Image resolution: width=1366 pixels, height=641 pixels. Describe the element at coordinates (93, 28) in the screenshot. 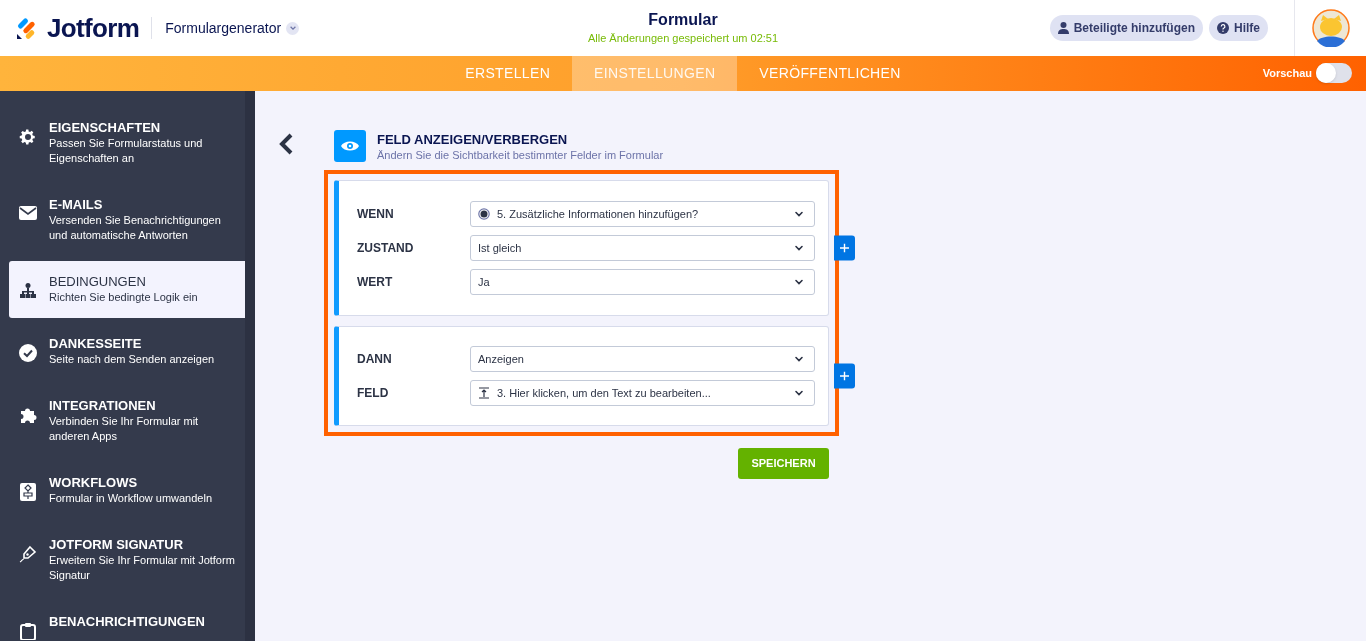

I see `logo-text: Jotform` at that location.